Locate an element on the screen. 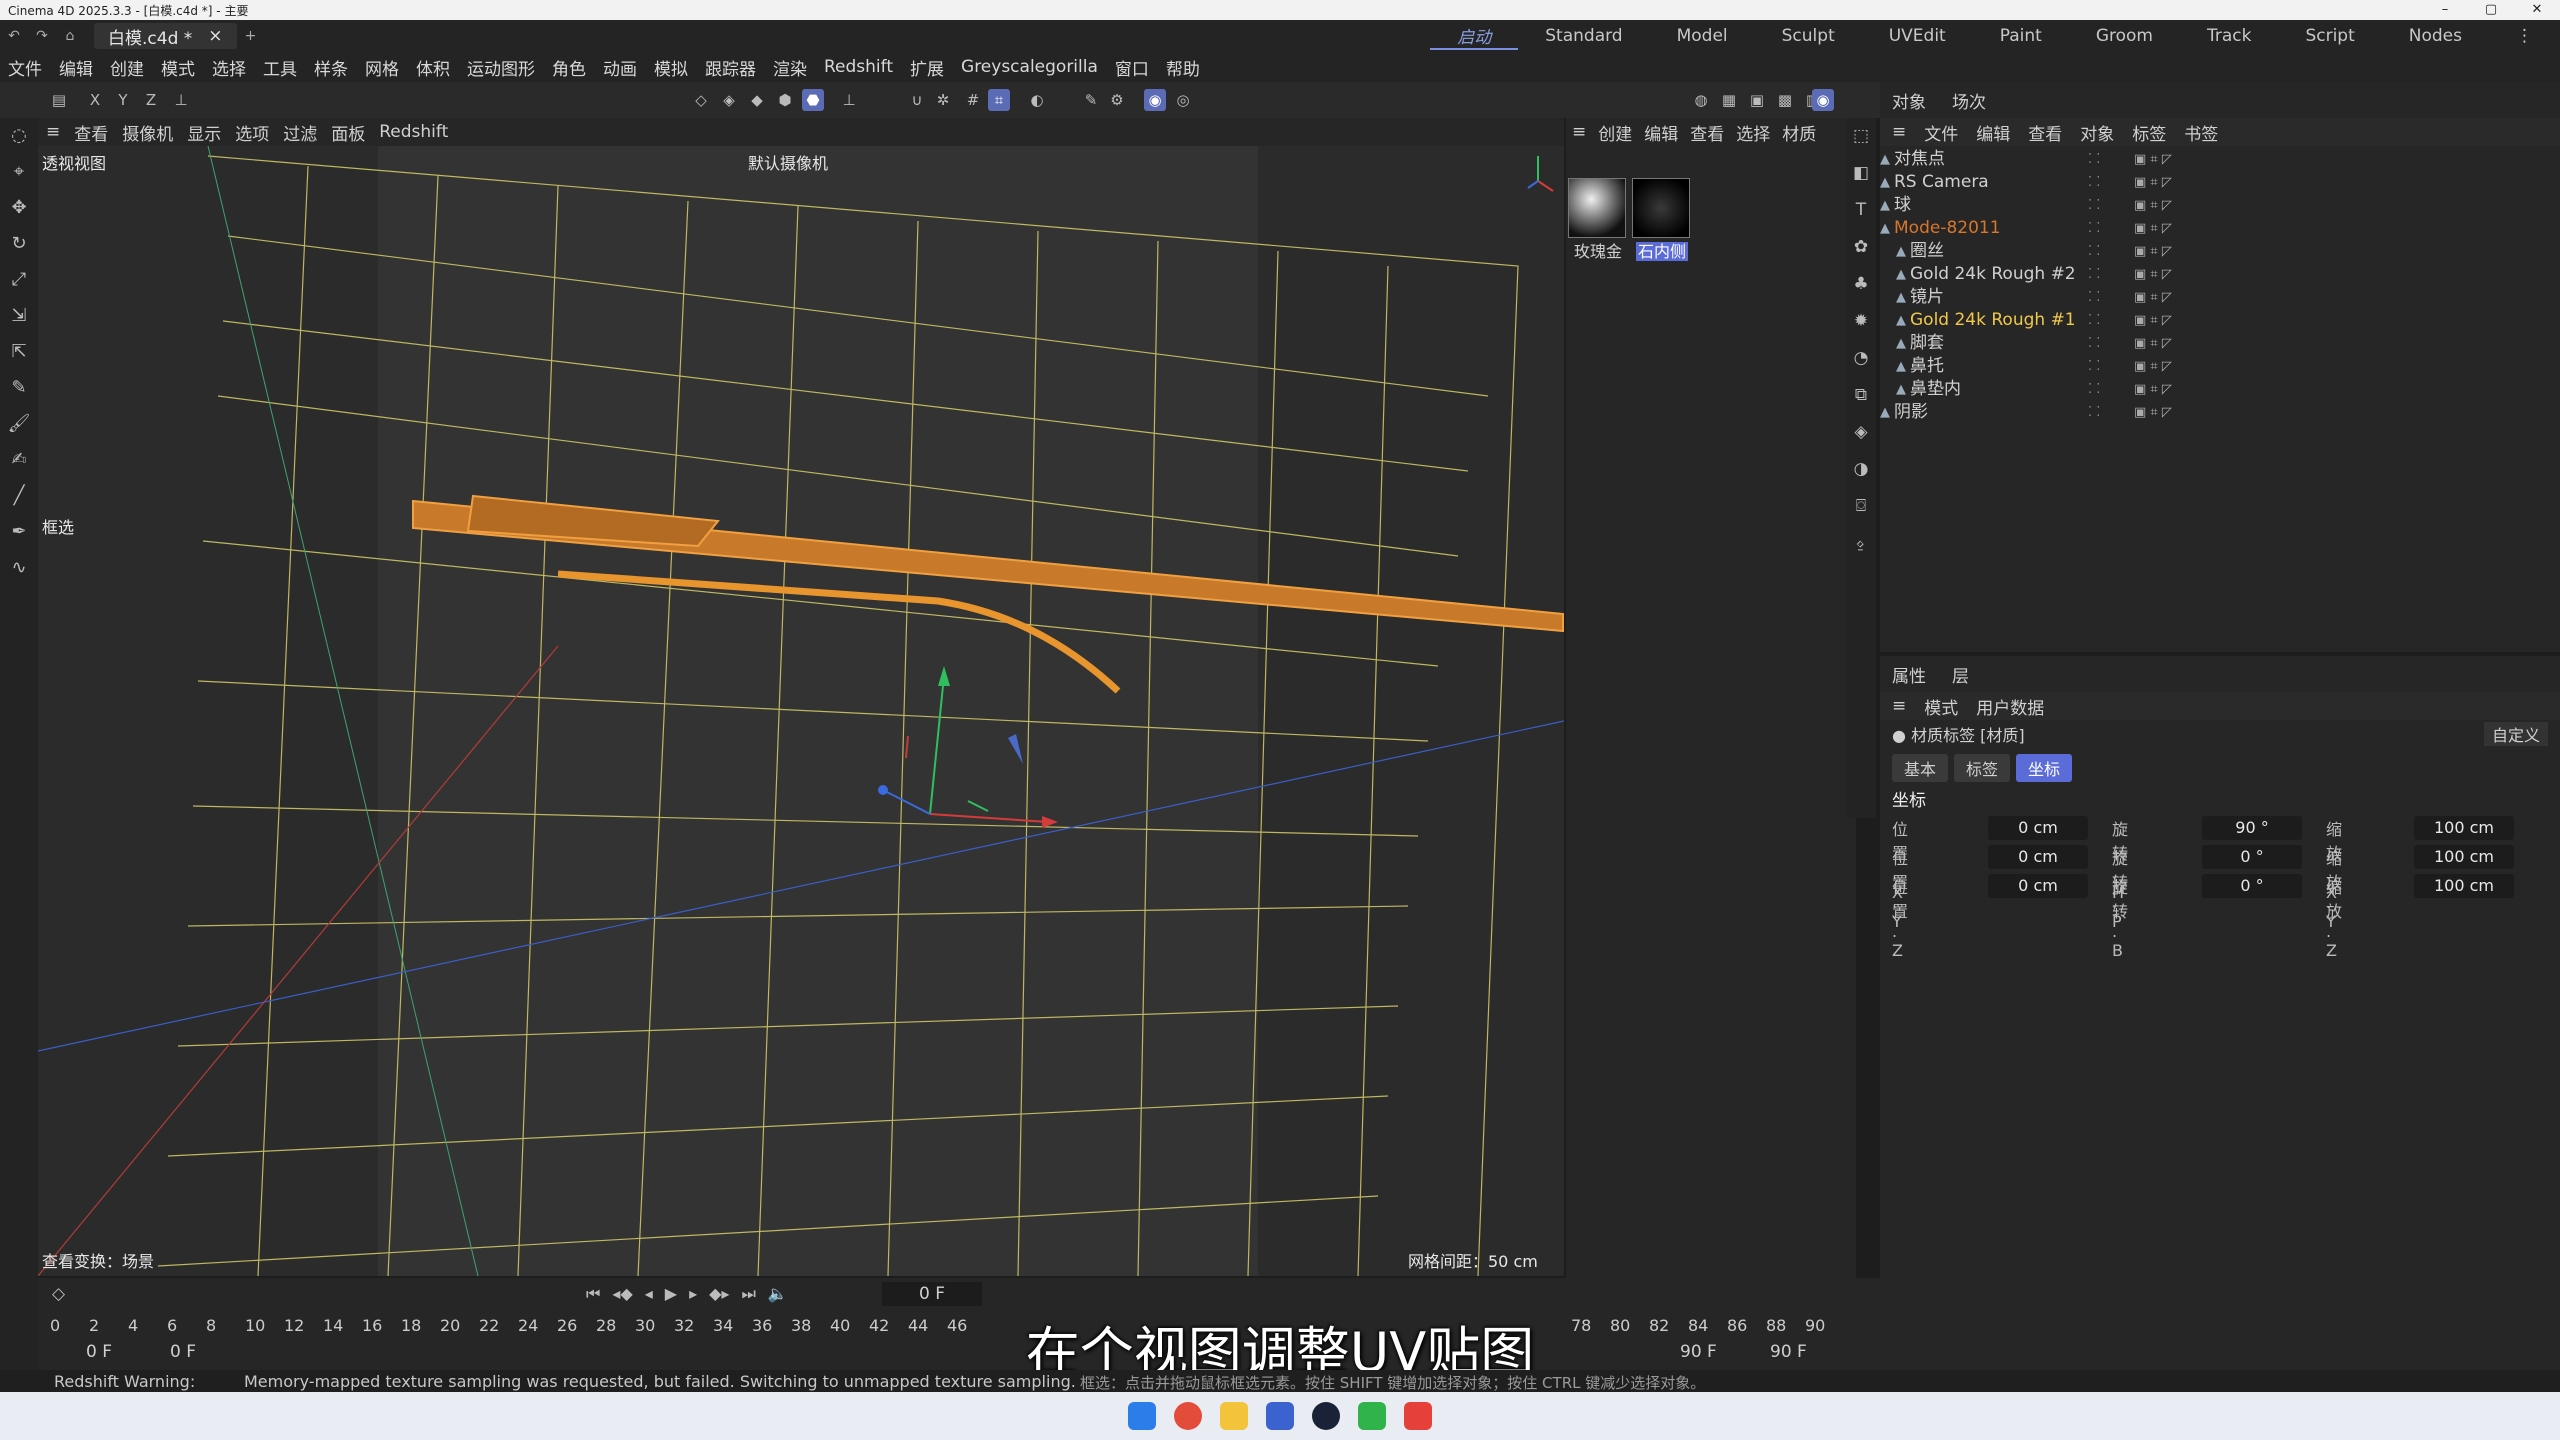 The width and height of the screenshot is (2560, 1440). layout-model: Model is located at coordinates (1702, 36).